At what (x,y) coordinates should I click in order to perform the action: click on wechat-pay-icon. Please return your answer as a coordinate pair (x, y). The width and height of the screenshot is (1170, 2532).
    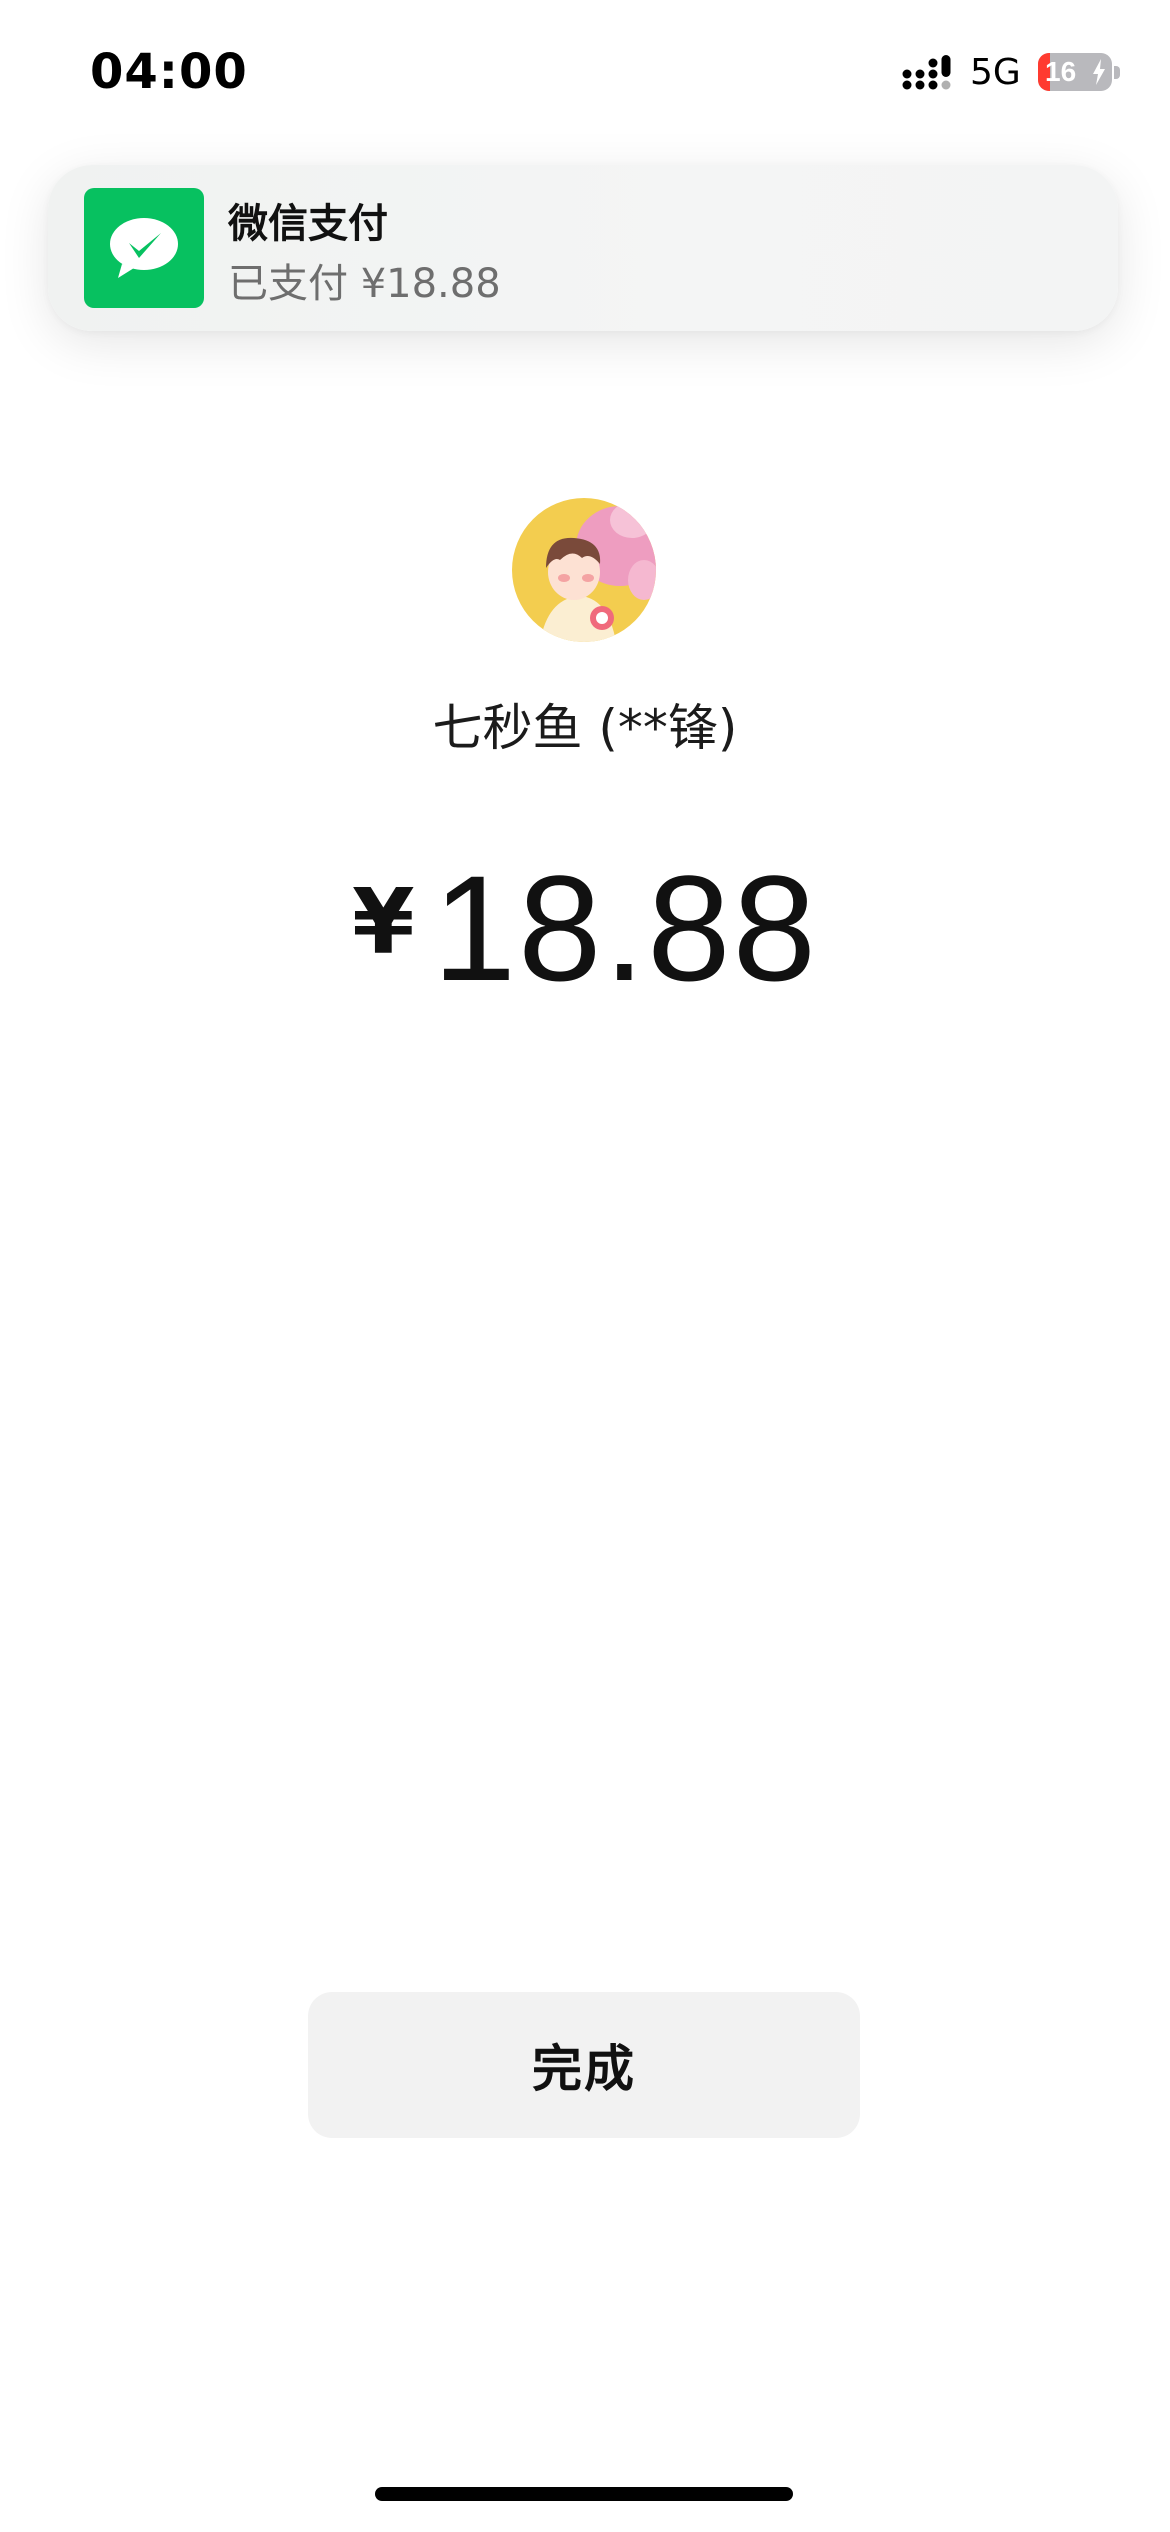
    Looking at the image, I should click on (144, 248).